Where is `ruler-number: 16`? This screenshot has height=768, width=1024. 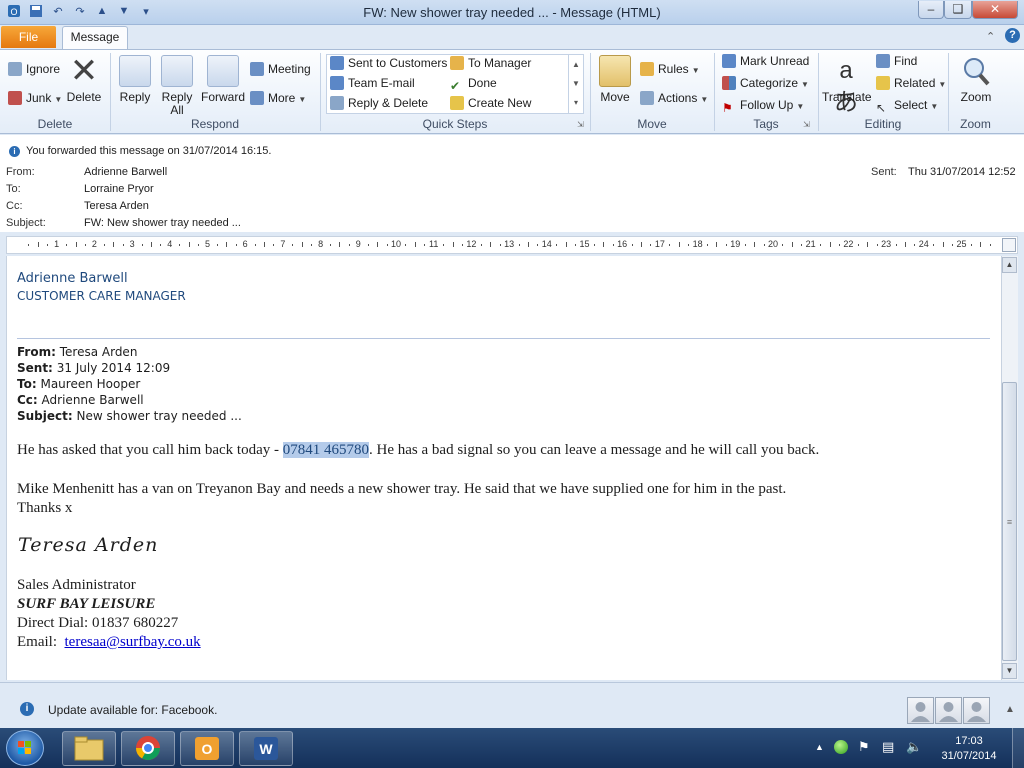 ruler-number: 16 is located at coordinates (622, 244).